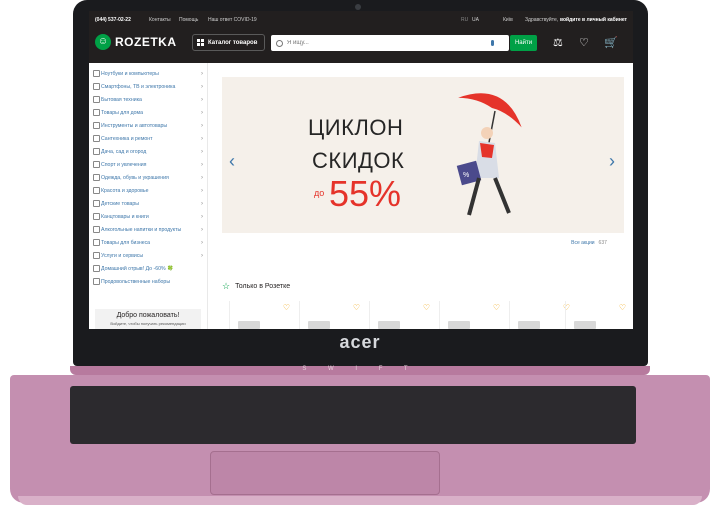 This screenshot has height=512, width=720. I want to click on sidebar-item: Красота и здоровье ›, so click(148, 190).